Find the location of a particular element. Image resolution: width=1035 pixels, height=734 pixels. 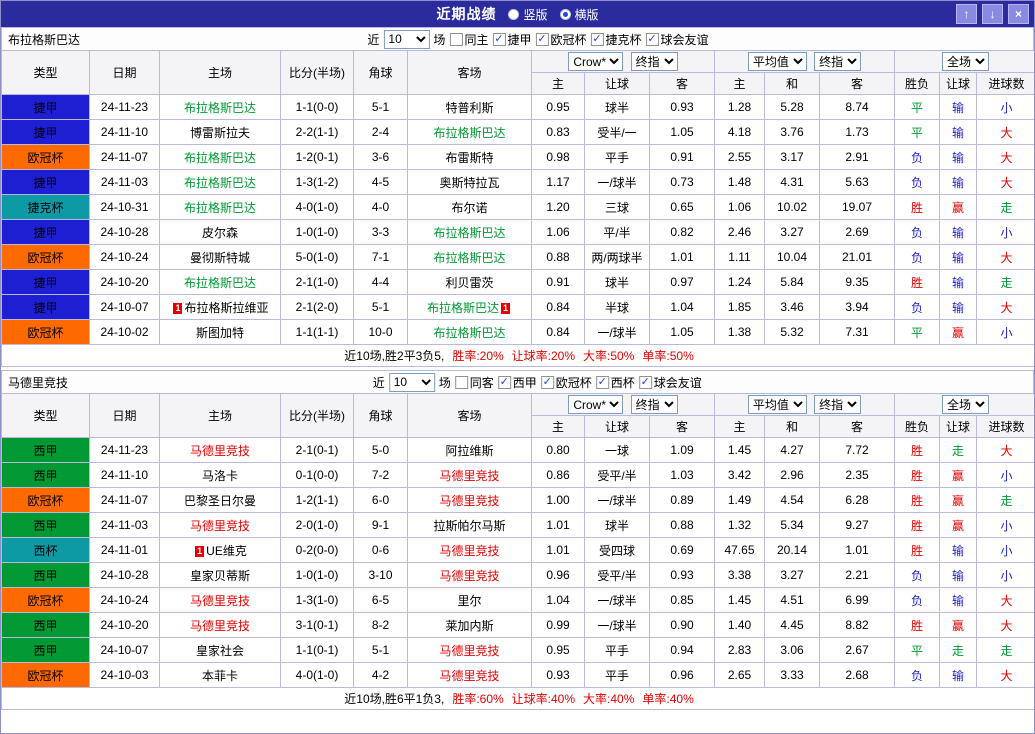

same-venue-checkbox: 同客 is located at coordinates (474, 382).